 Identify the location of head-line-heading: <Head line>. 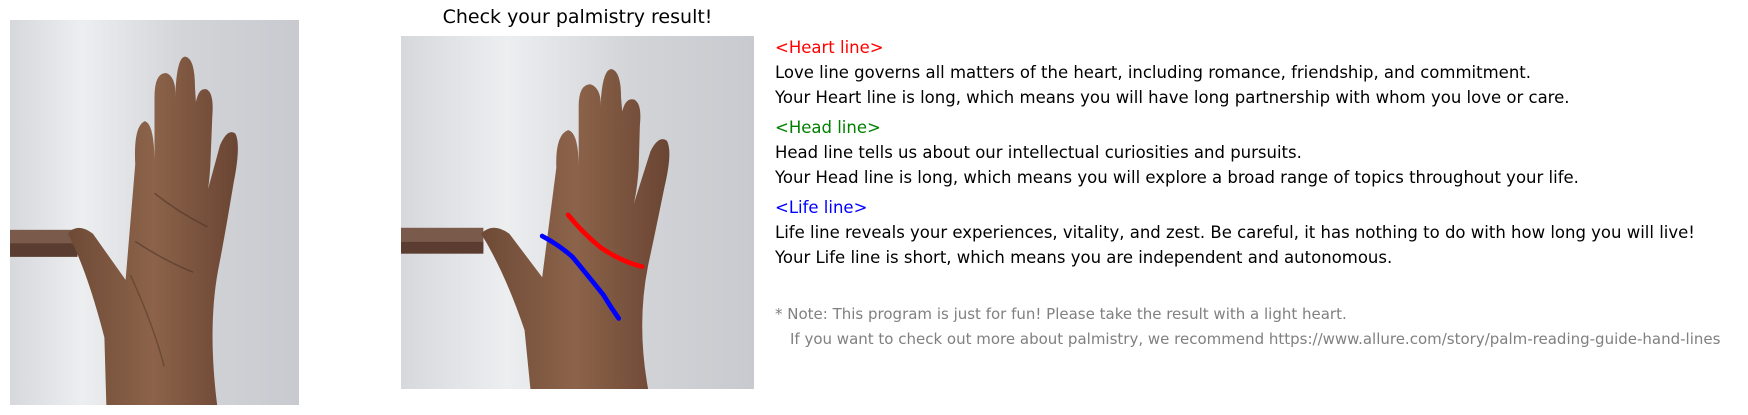
(828, 127).